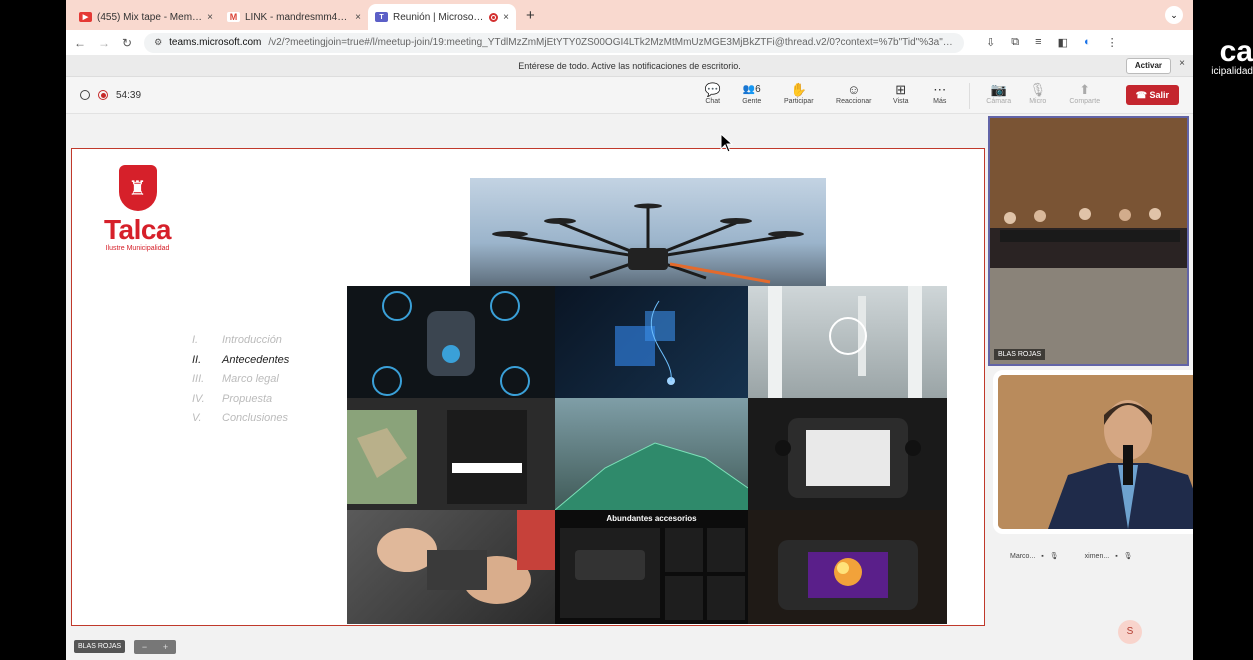 The width and height of the screenshot is (1253, 660). I want to click on agenda-item: I. Introducción, so click(237, 340).